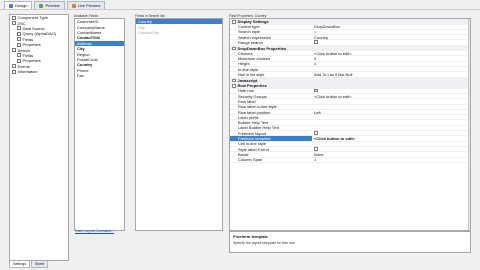  Describe the element at coordinates (245, 53) in the screenshot. I see `property-name: Choices` at that location.